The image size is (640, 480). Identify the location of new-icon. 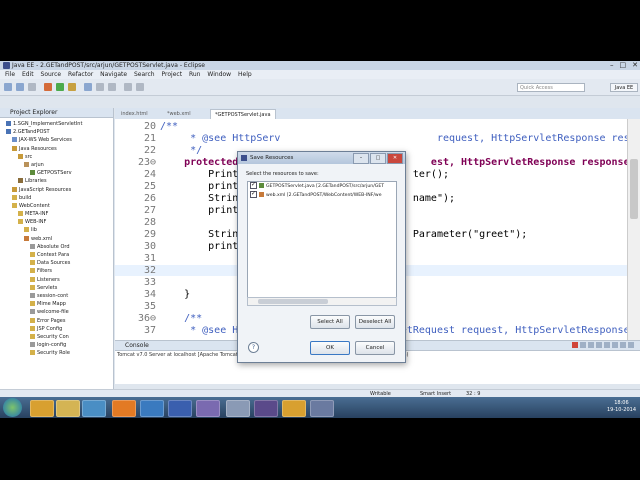
(8, 87).